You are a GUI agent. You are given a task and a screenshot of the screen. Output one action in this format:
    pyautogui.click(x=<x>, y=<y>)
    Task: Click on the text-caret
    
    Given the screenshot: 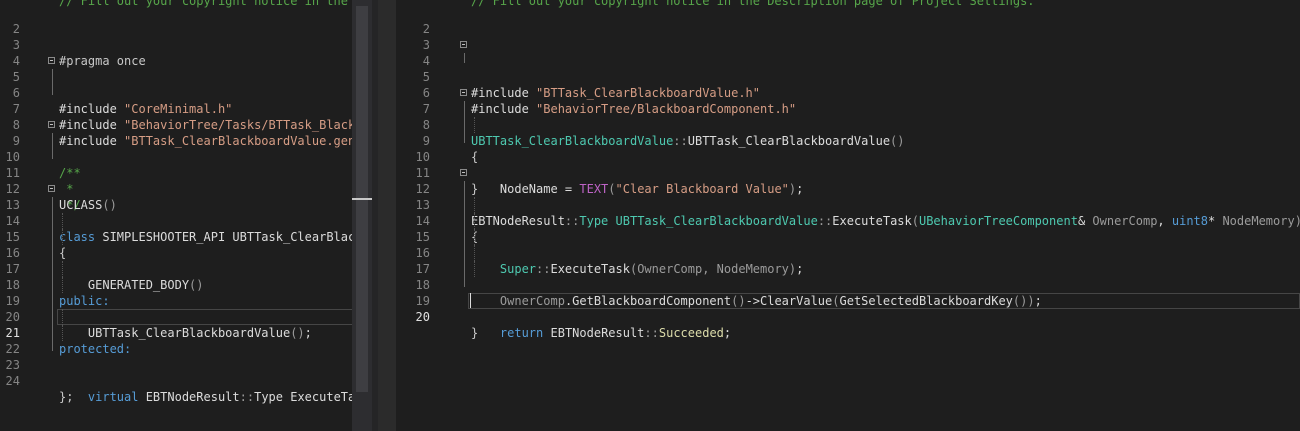 What is the action you would take?
    pyautogui.click(x=470, y=300)
    